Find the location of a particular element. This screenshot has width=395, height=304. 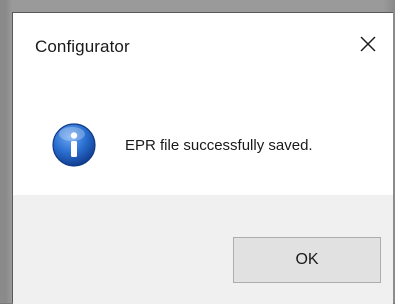

info-icon is located at coordinates (74, 145).